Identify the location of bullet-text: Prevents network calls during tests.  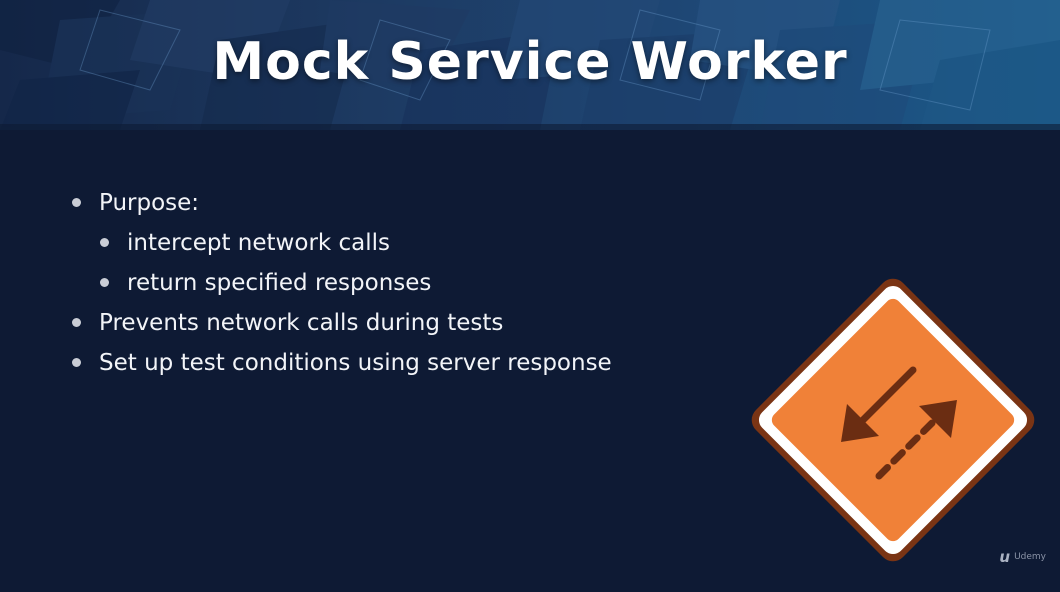
(301, 323).